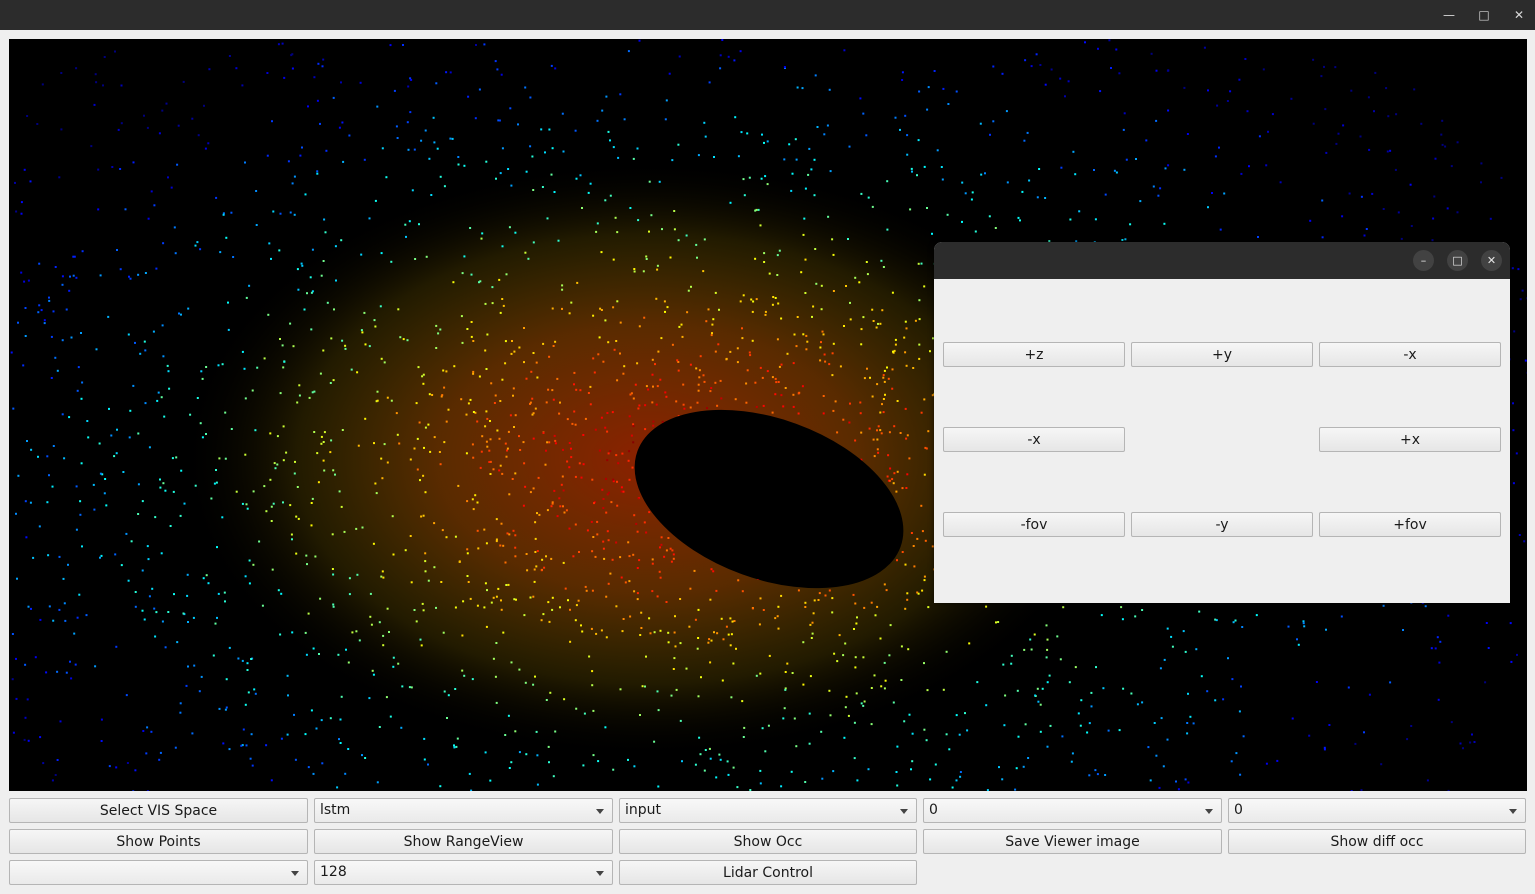  I want to click on minus-x-top-button: -x, so click(1410, 354).